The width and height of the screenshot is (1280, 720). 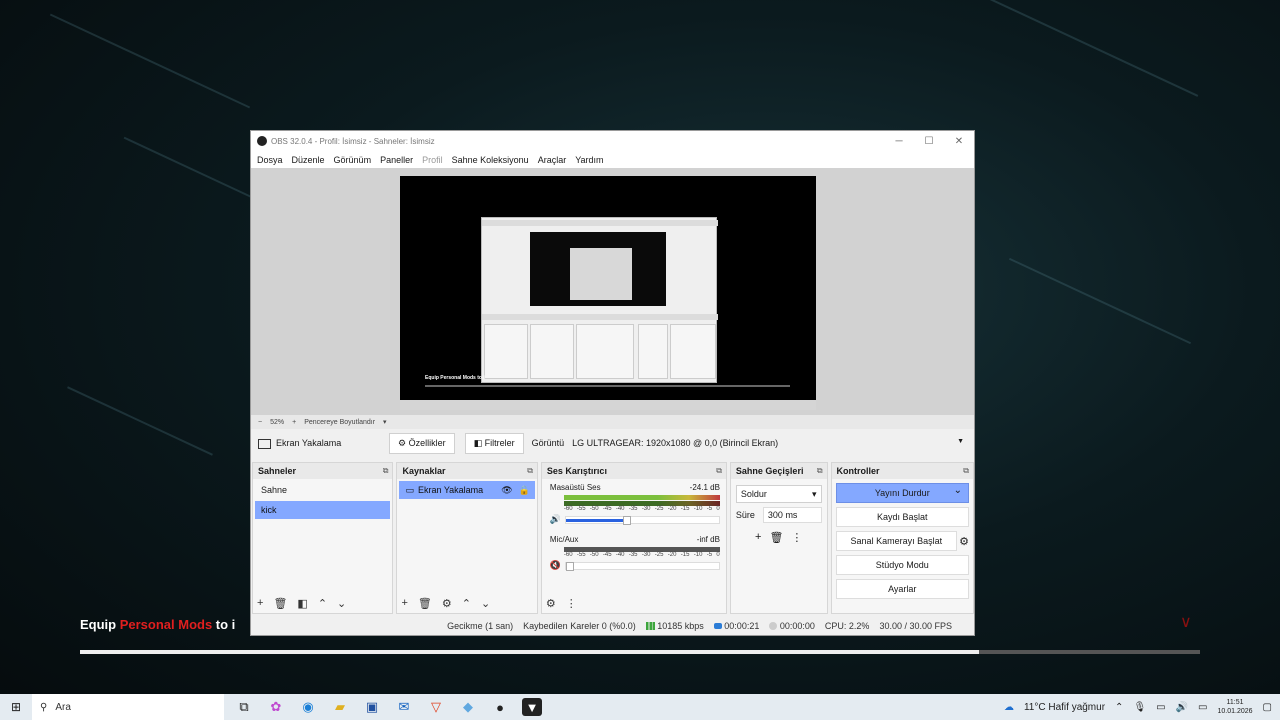 What do you see at coordinates (640, 652) in the screenshot?
I see `video-progress-bar` at bounding box center [640, 652].